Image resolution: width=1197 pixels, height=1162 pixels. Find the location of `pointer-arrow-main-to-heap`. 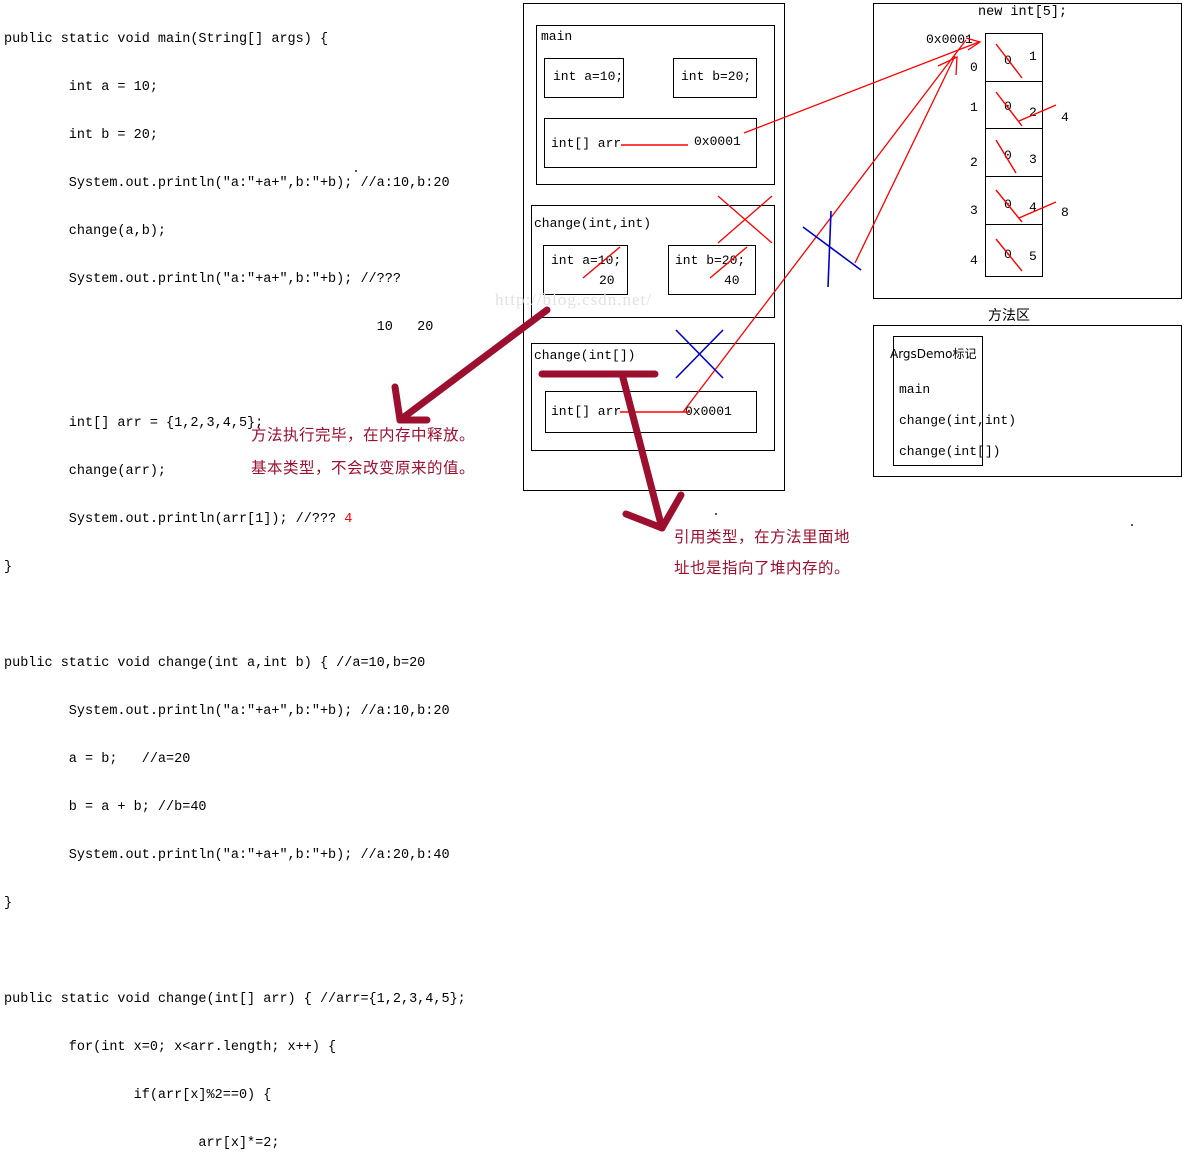

pointer-arrow-main-to-heap is located at coordinates (861, 87).